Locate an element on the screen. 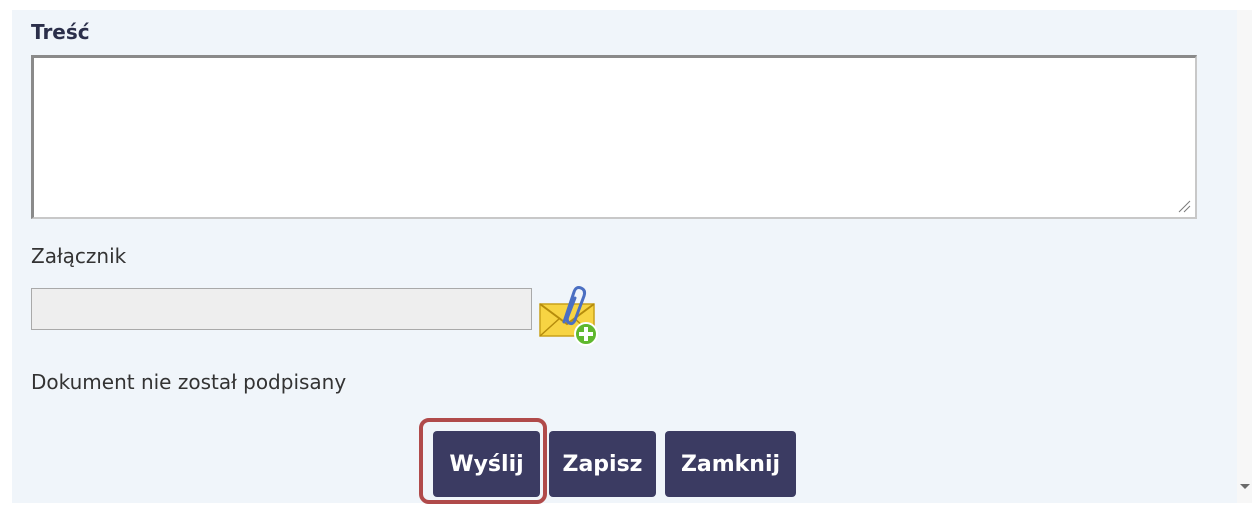  attachment-field is located at coordinates (281, 309).